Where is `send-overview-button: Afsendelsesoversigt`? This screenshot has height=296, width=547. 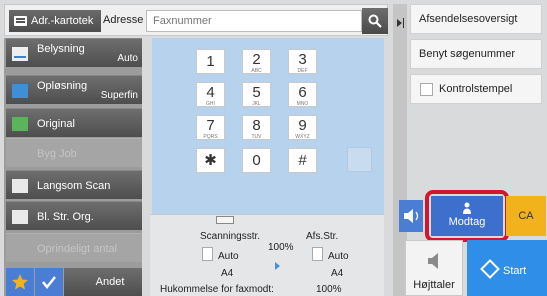 send-overview-button: Afsendelsesoversigt is located at coordinates (476, 19).